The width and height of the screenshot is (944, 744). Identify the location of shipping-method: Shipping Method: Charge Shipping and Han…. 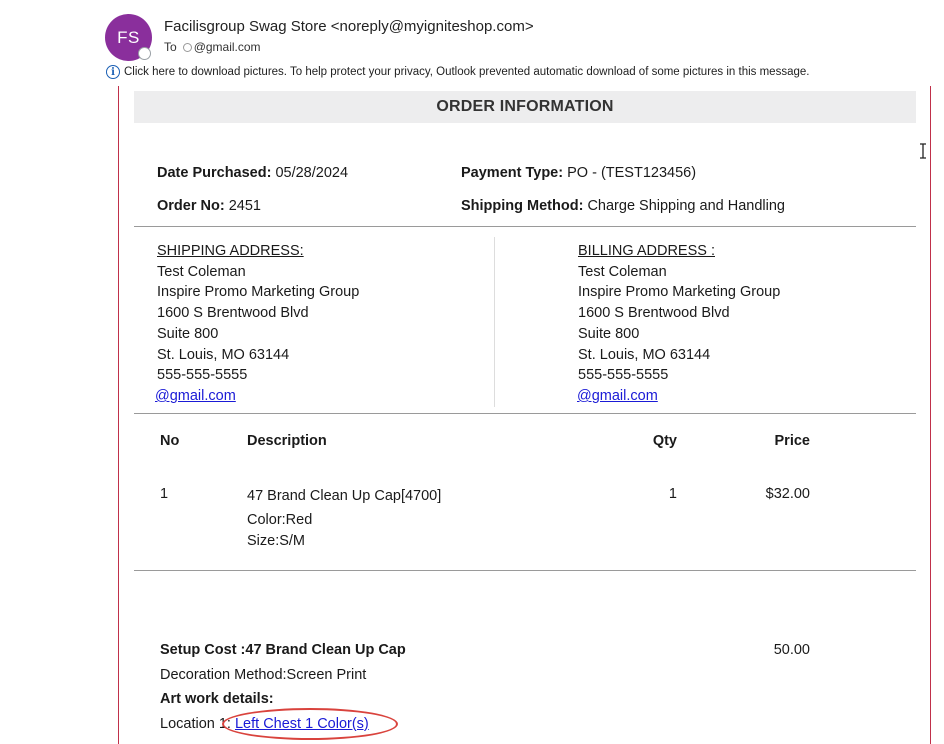
(623, 206).